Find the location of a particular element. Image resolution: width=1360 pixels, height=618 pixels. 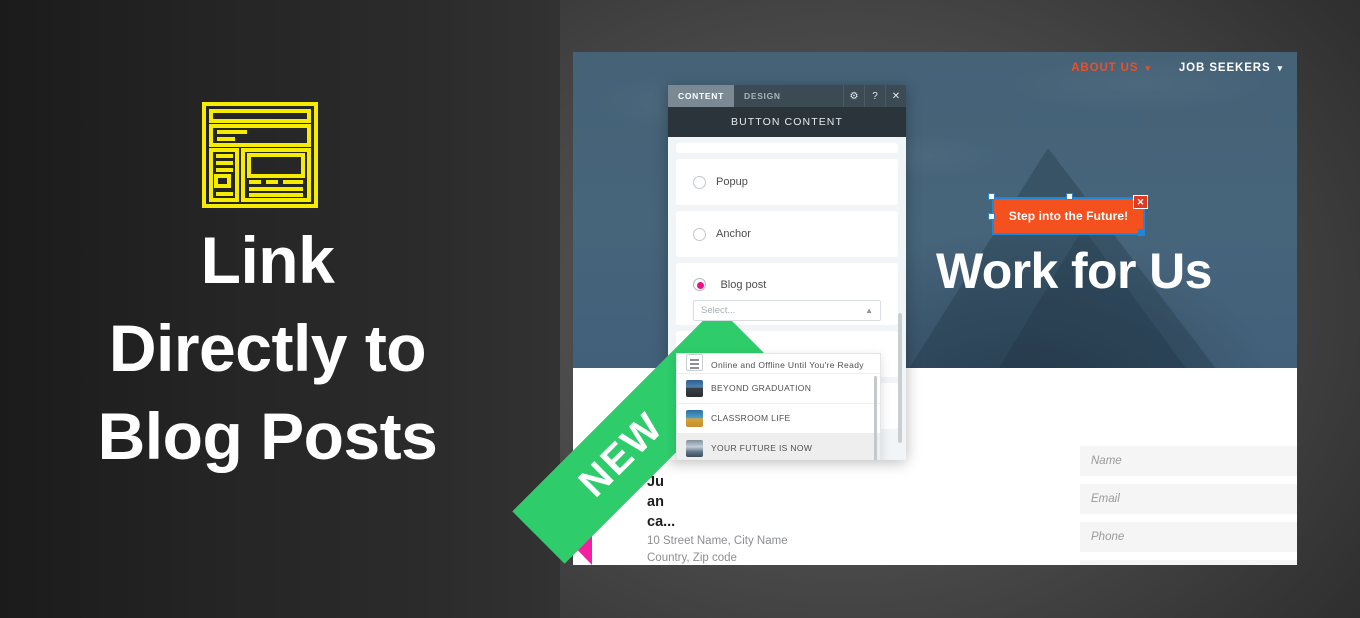

promo-title-line-2: Directly to is located at coordinates (267, 348).